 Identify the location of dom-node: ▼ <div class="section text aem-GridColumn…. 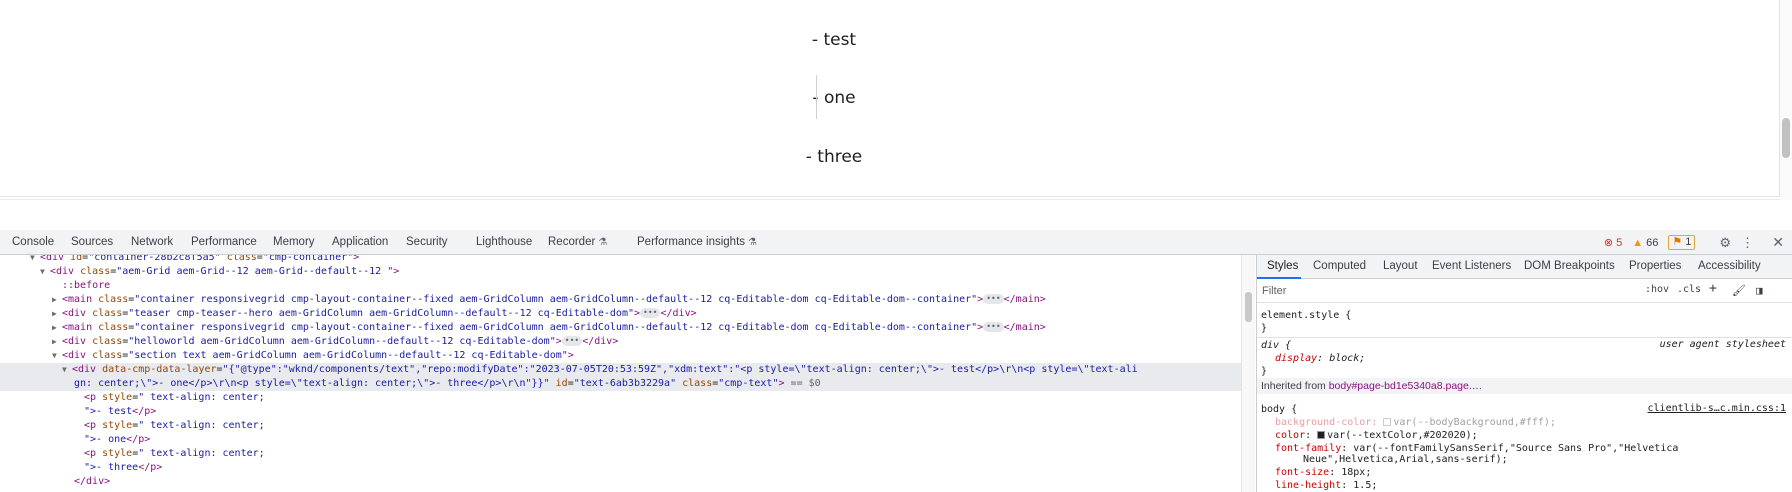
(620, 356).